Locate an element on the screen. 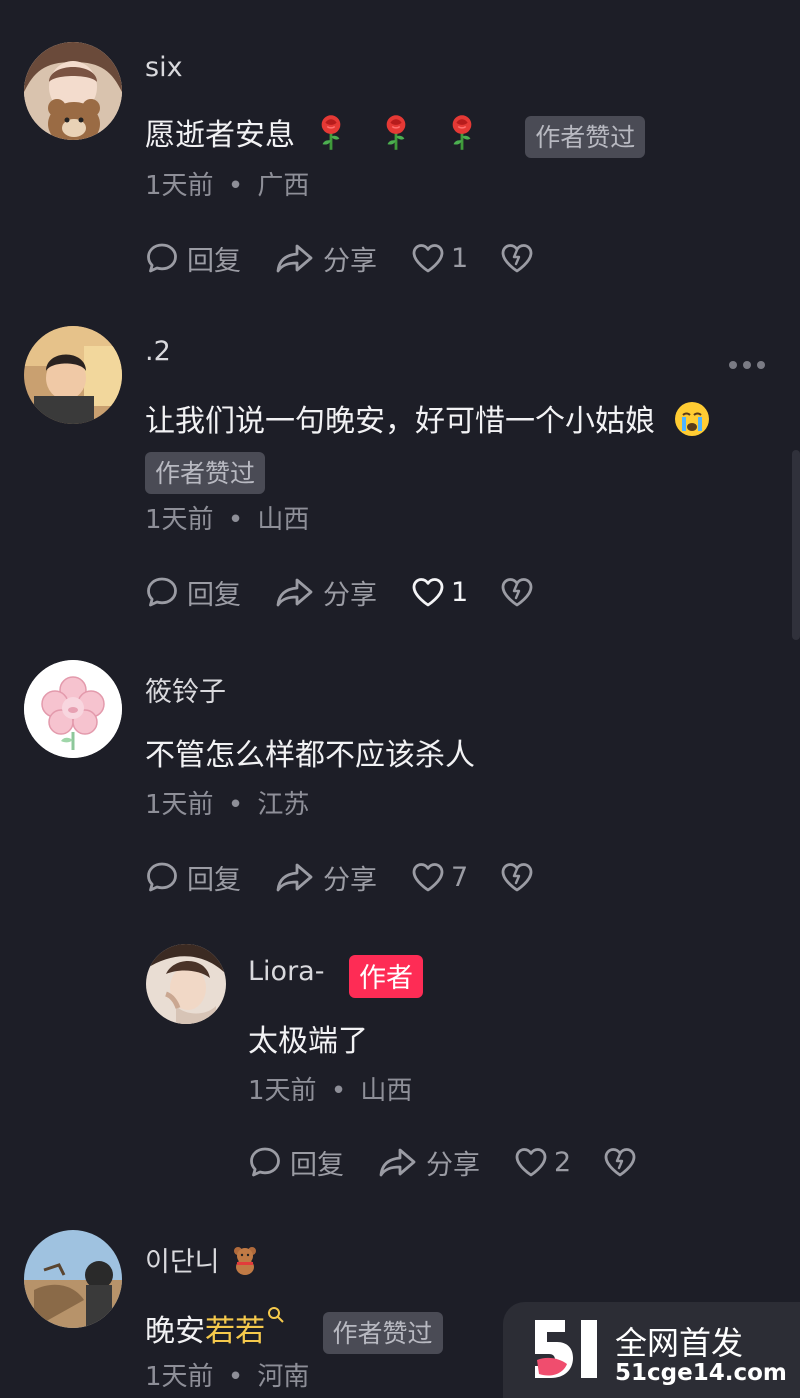 The width and height of the screenshot is (800, 1398). author-badge: 作者 is located at coordinates (386, 976).